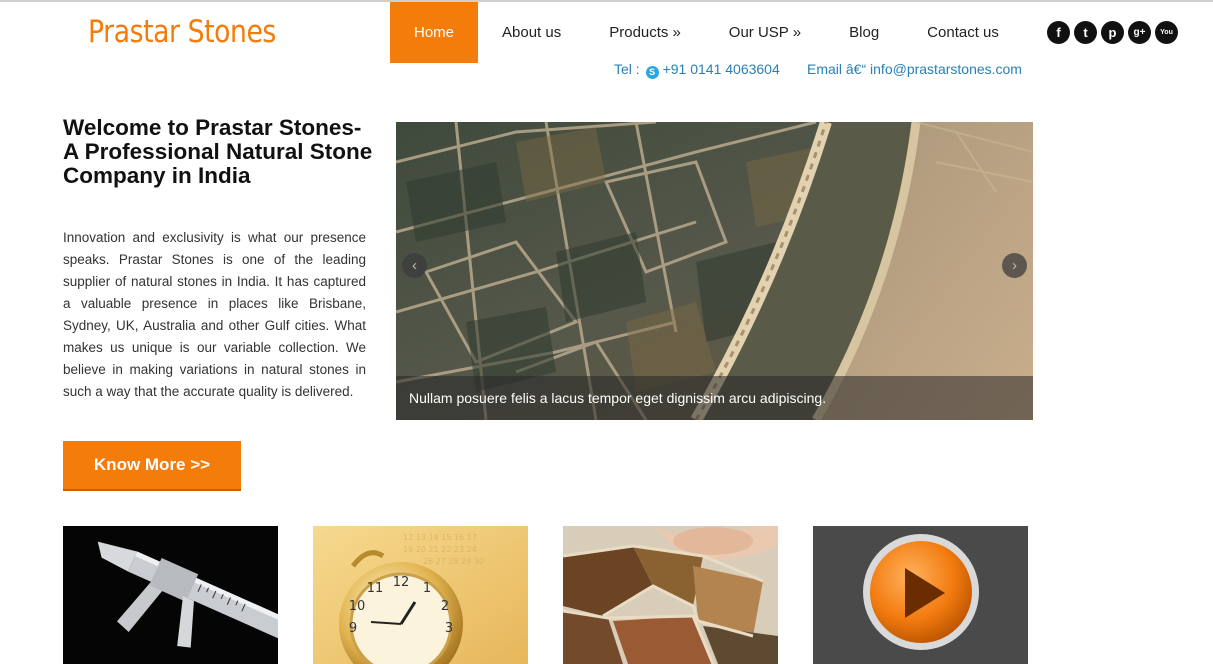  What do you see at coordinates (758, 32) in the screenshot?
I see `nav-label: Our USP` at bounding box center [758, 32].